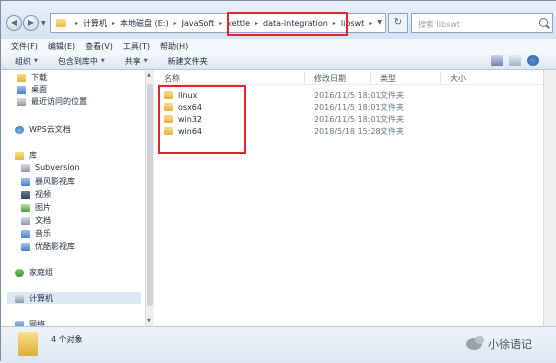  I want to click on nav-label: 文档, so click(43, 220).